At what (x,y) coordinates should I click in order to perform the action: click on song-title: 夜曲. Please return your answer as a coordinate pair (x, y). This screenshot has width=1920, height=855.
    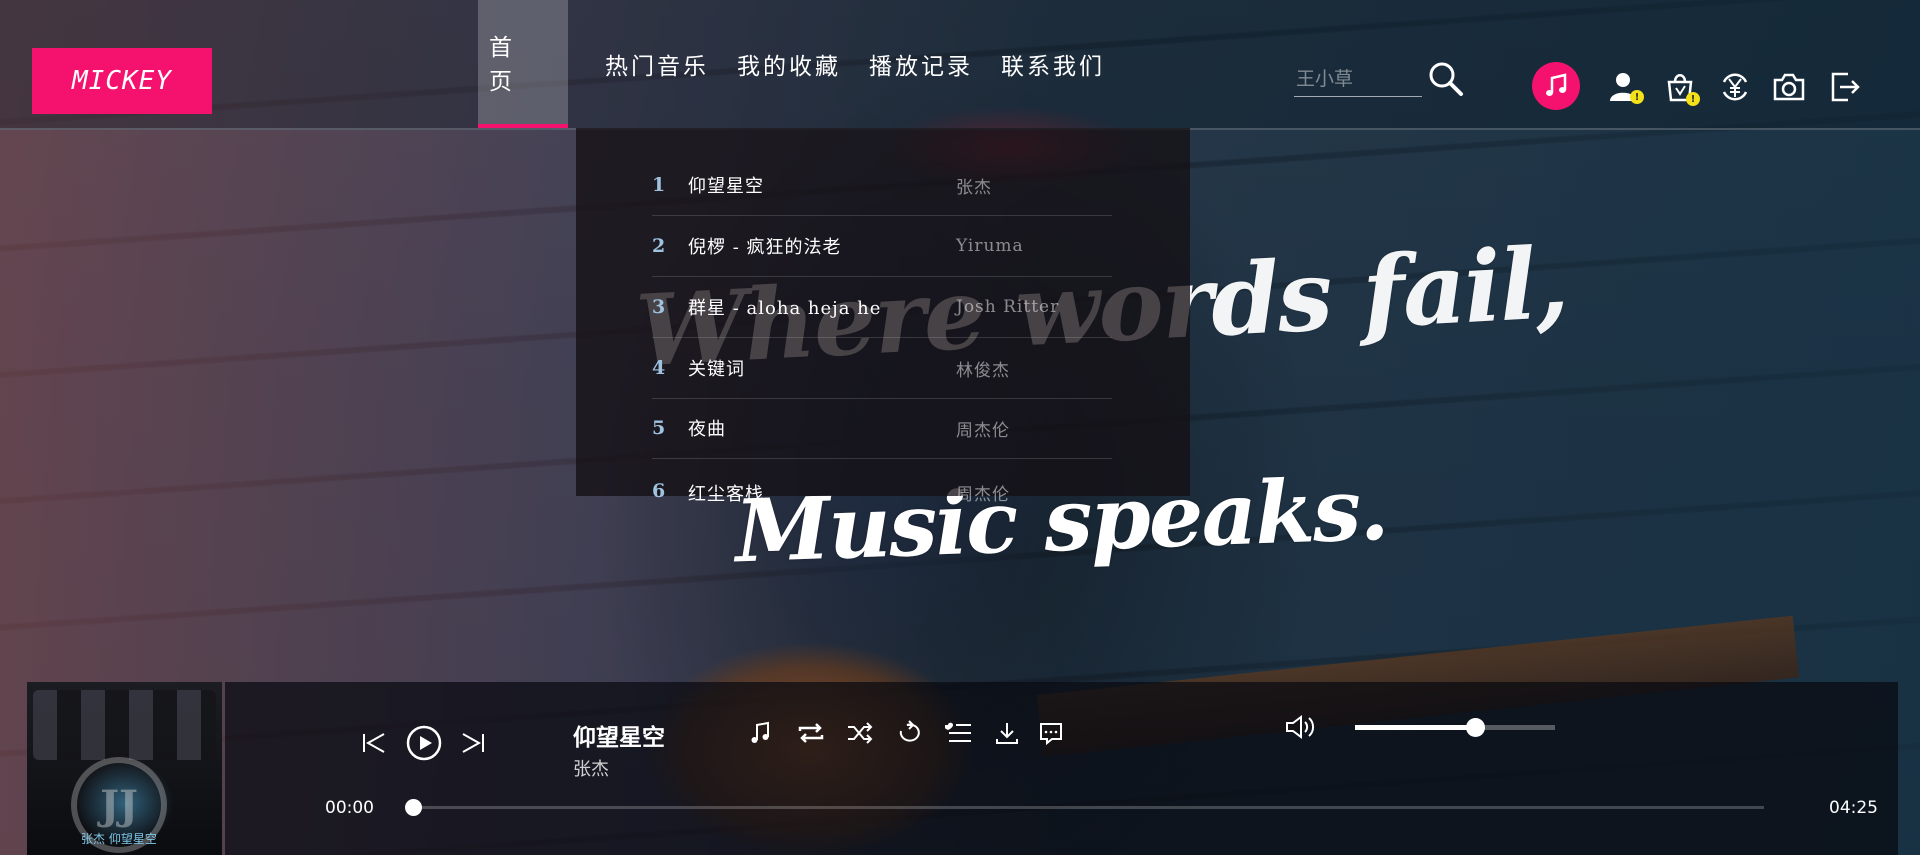
    Looking at the image, I should click on (707, 429).